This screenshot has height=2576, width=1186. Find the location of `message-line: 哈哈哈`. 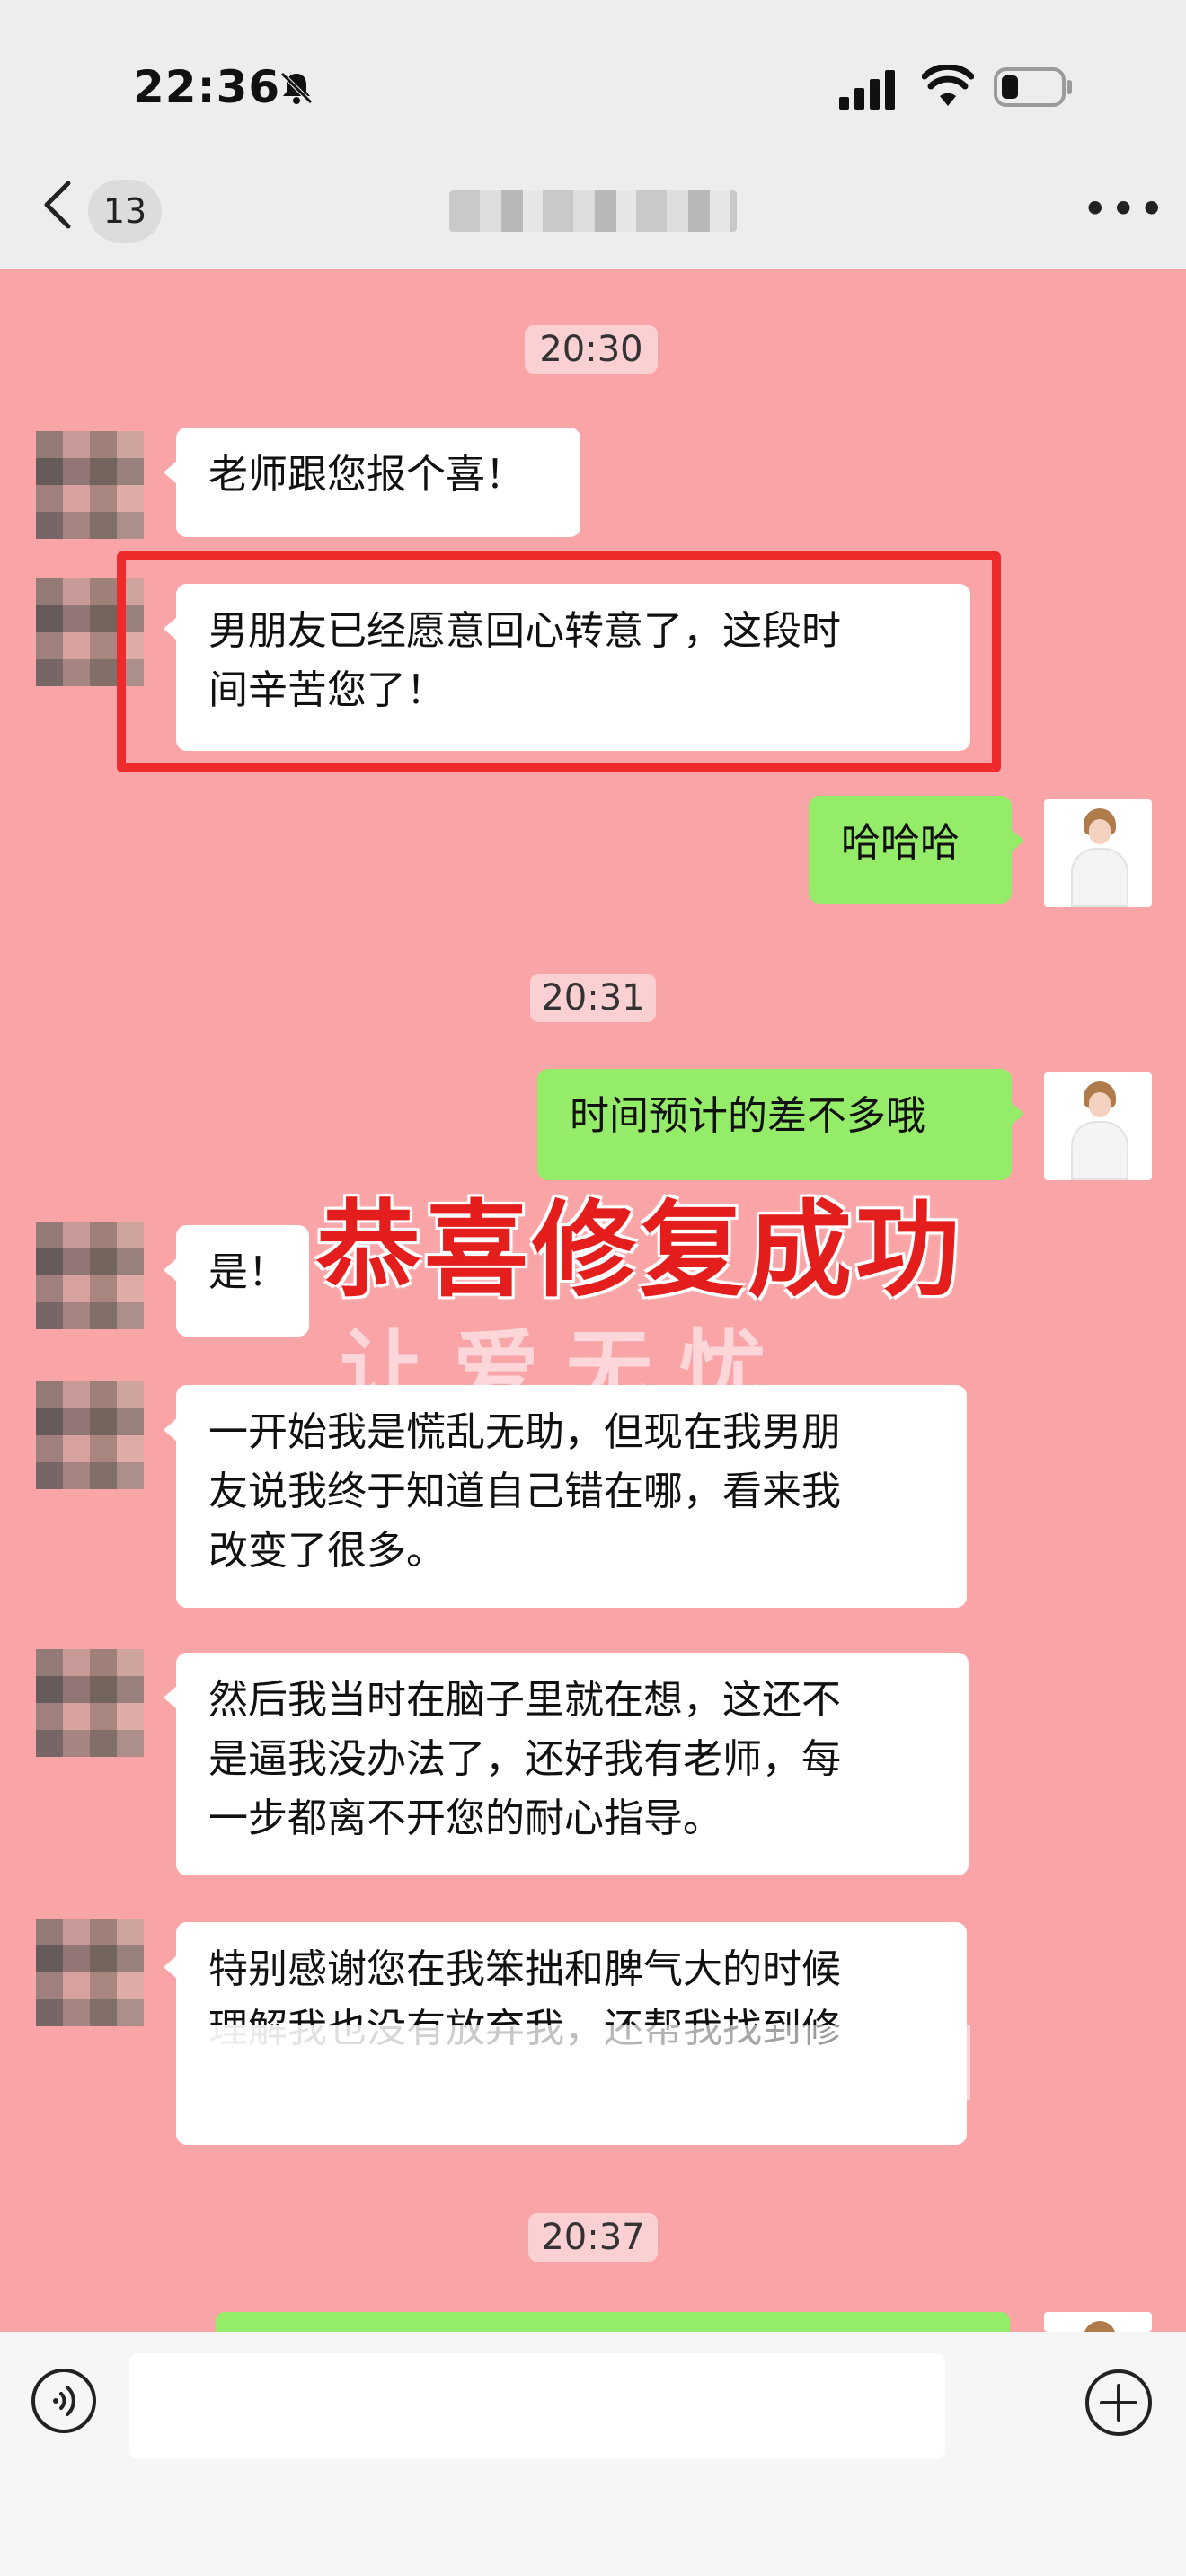

message-line: 哈哈哈 is located at coordinates (900, 843).